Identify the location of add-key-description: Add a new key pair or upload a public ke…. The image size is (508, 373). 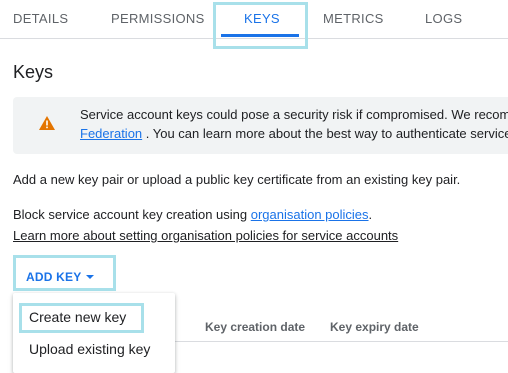
(237, 179).